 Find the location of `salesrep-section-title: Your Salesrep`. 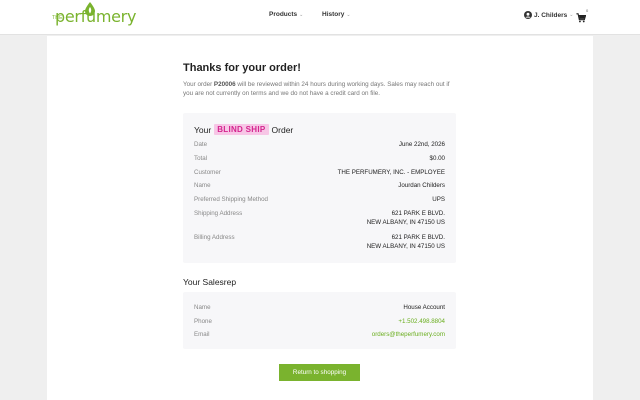

salesrep-section-title: Your Salesrep is located at coordinates (210, 282).